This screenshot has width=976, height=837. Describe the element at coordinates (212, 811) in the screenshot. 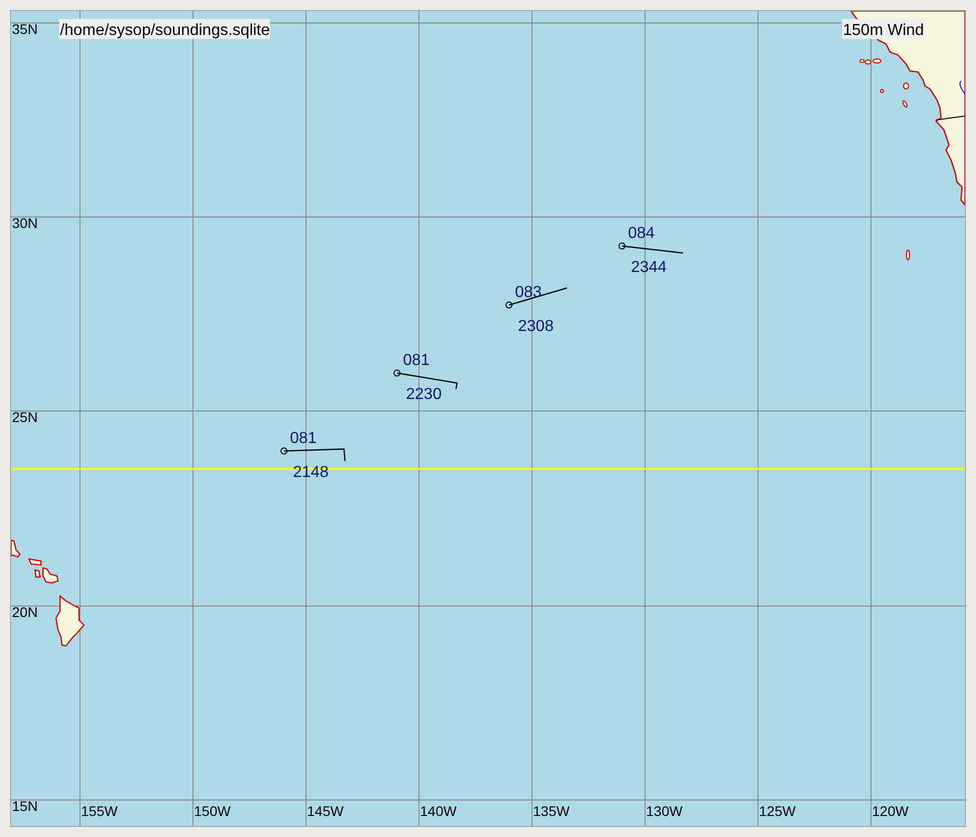

I see `longitude-label: 150W` at that location.